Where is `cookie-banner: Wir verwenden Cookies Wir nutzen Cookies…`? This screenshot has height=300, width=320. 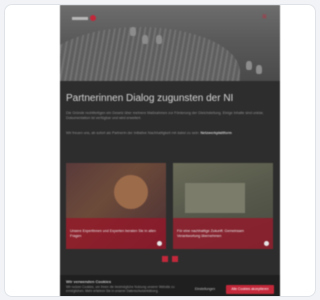
cookie-banner: Wir verwenden Cookies Wir nutzen Cookies… is located at coordinates (170, 285).